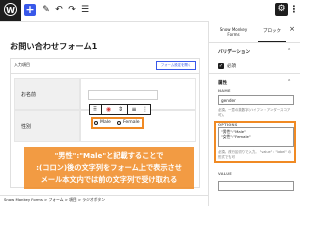  I want to click on drag-handle-icon: ⠿, so click(95, 109).